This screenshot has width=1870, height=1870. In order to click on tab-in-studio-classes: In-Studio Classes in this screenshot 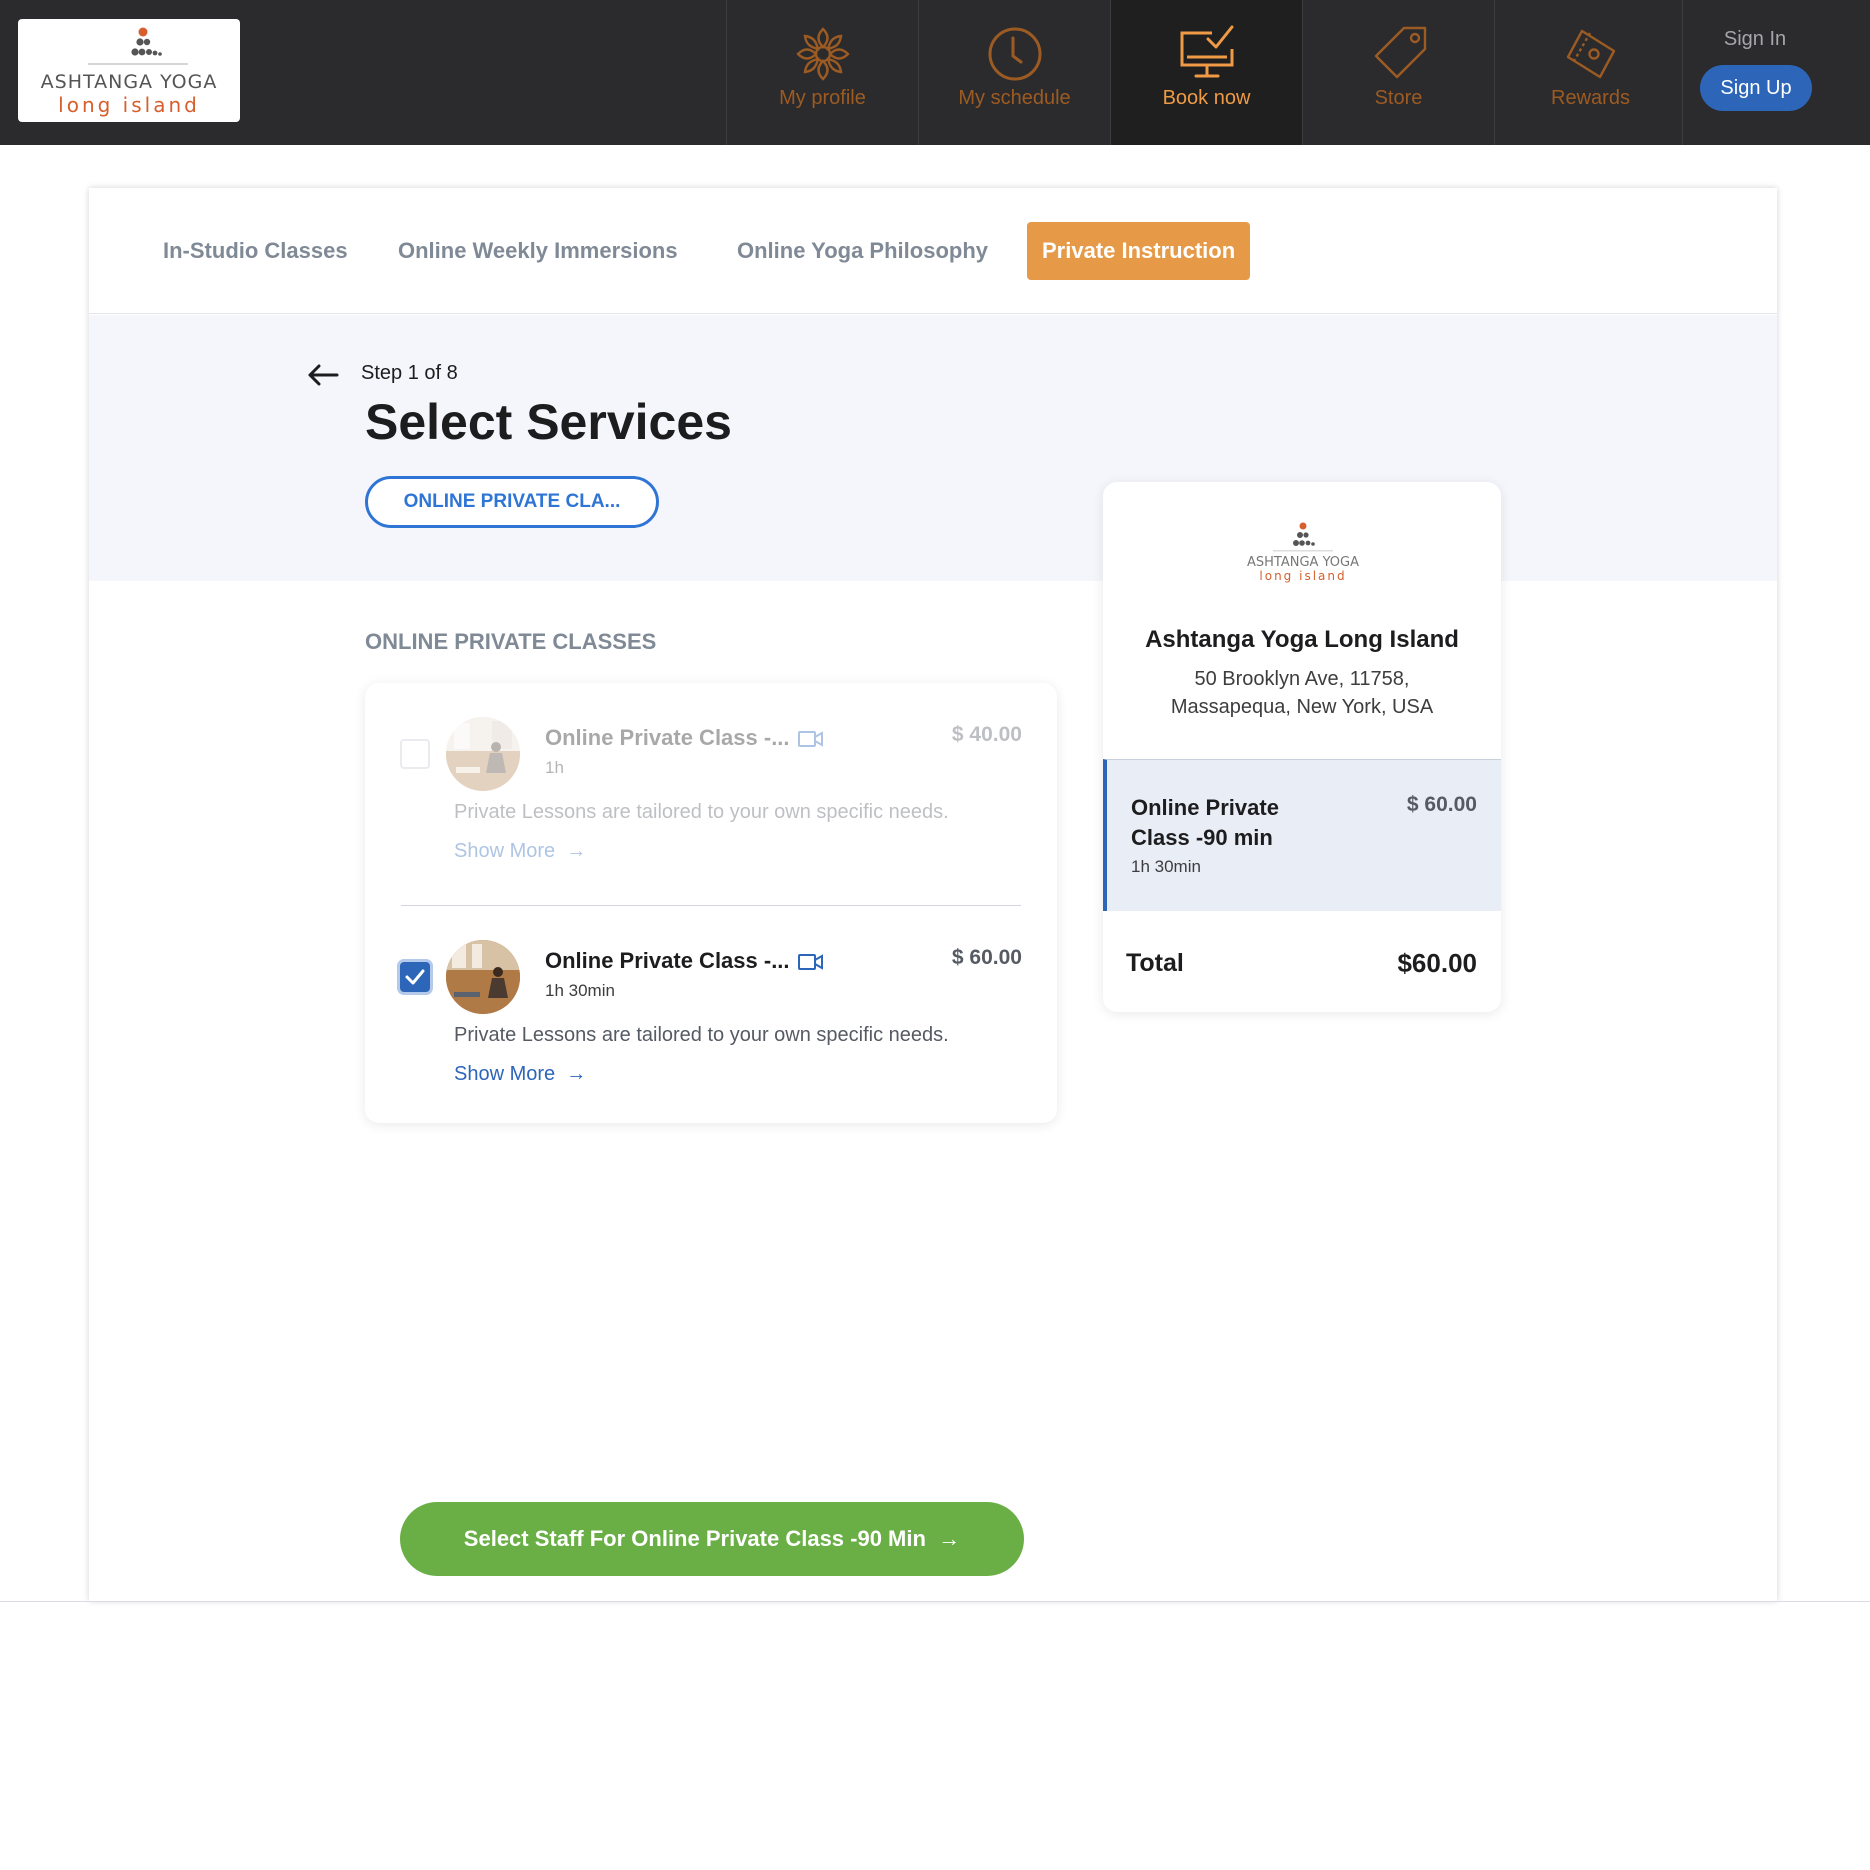, I will do `click(255, 251)`.